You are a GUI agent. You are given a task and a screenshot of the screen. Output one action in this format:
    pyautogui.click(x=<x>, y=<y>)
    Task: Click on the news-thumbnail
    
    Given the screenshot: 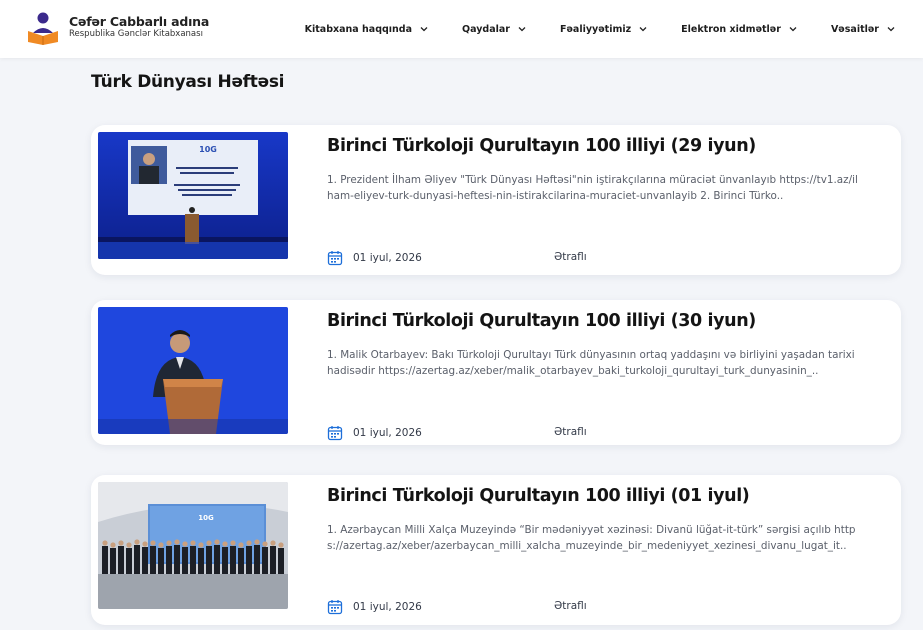 What is the action you would take?
    pyautogui.click(x=193, y=370)
    